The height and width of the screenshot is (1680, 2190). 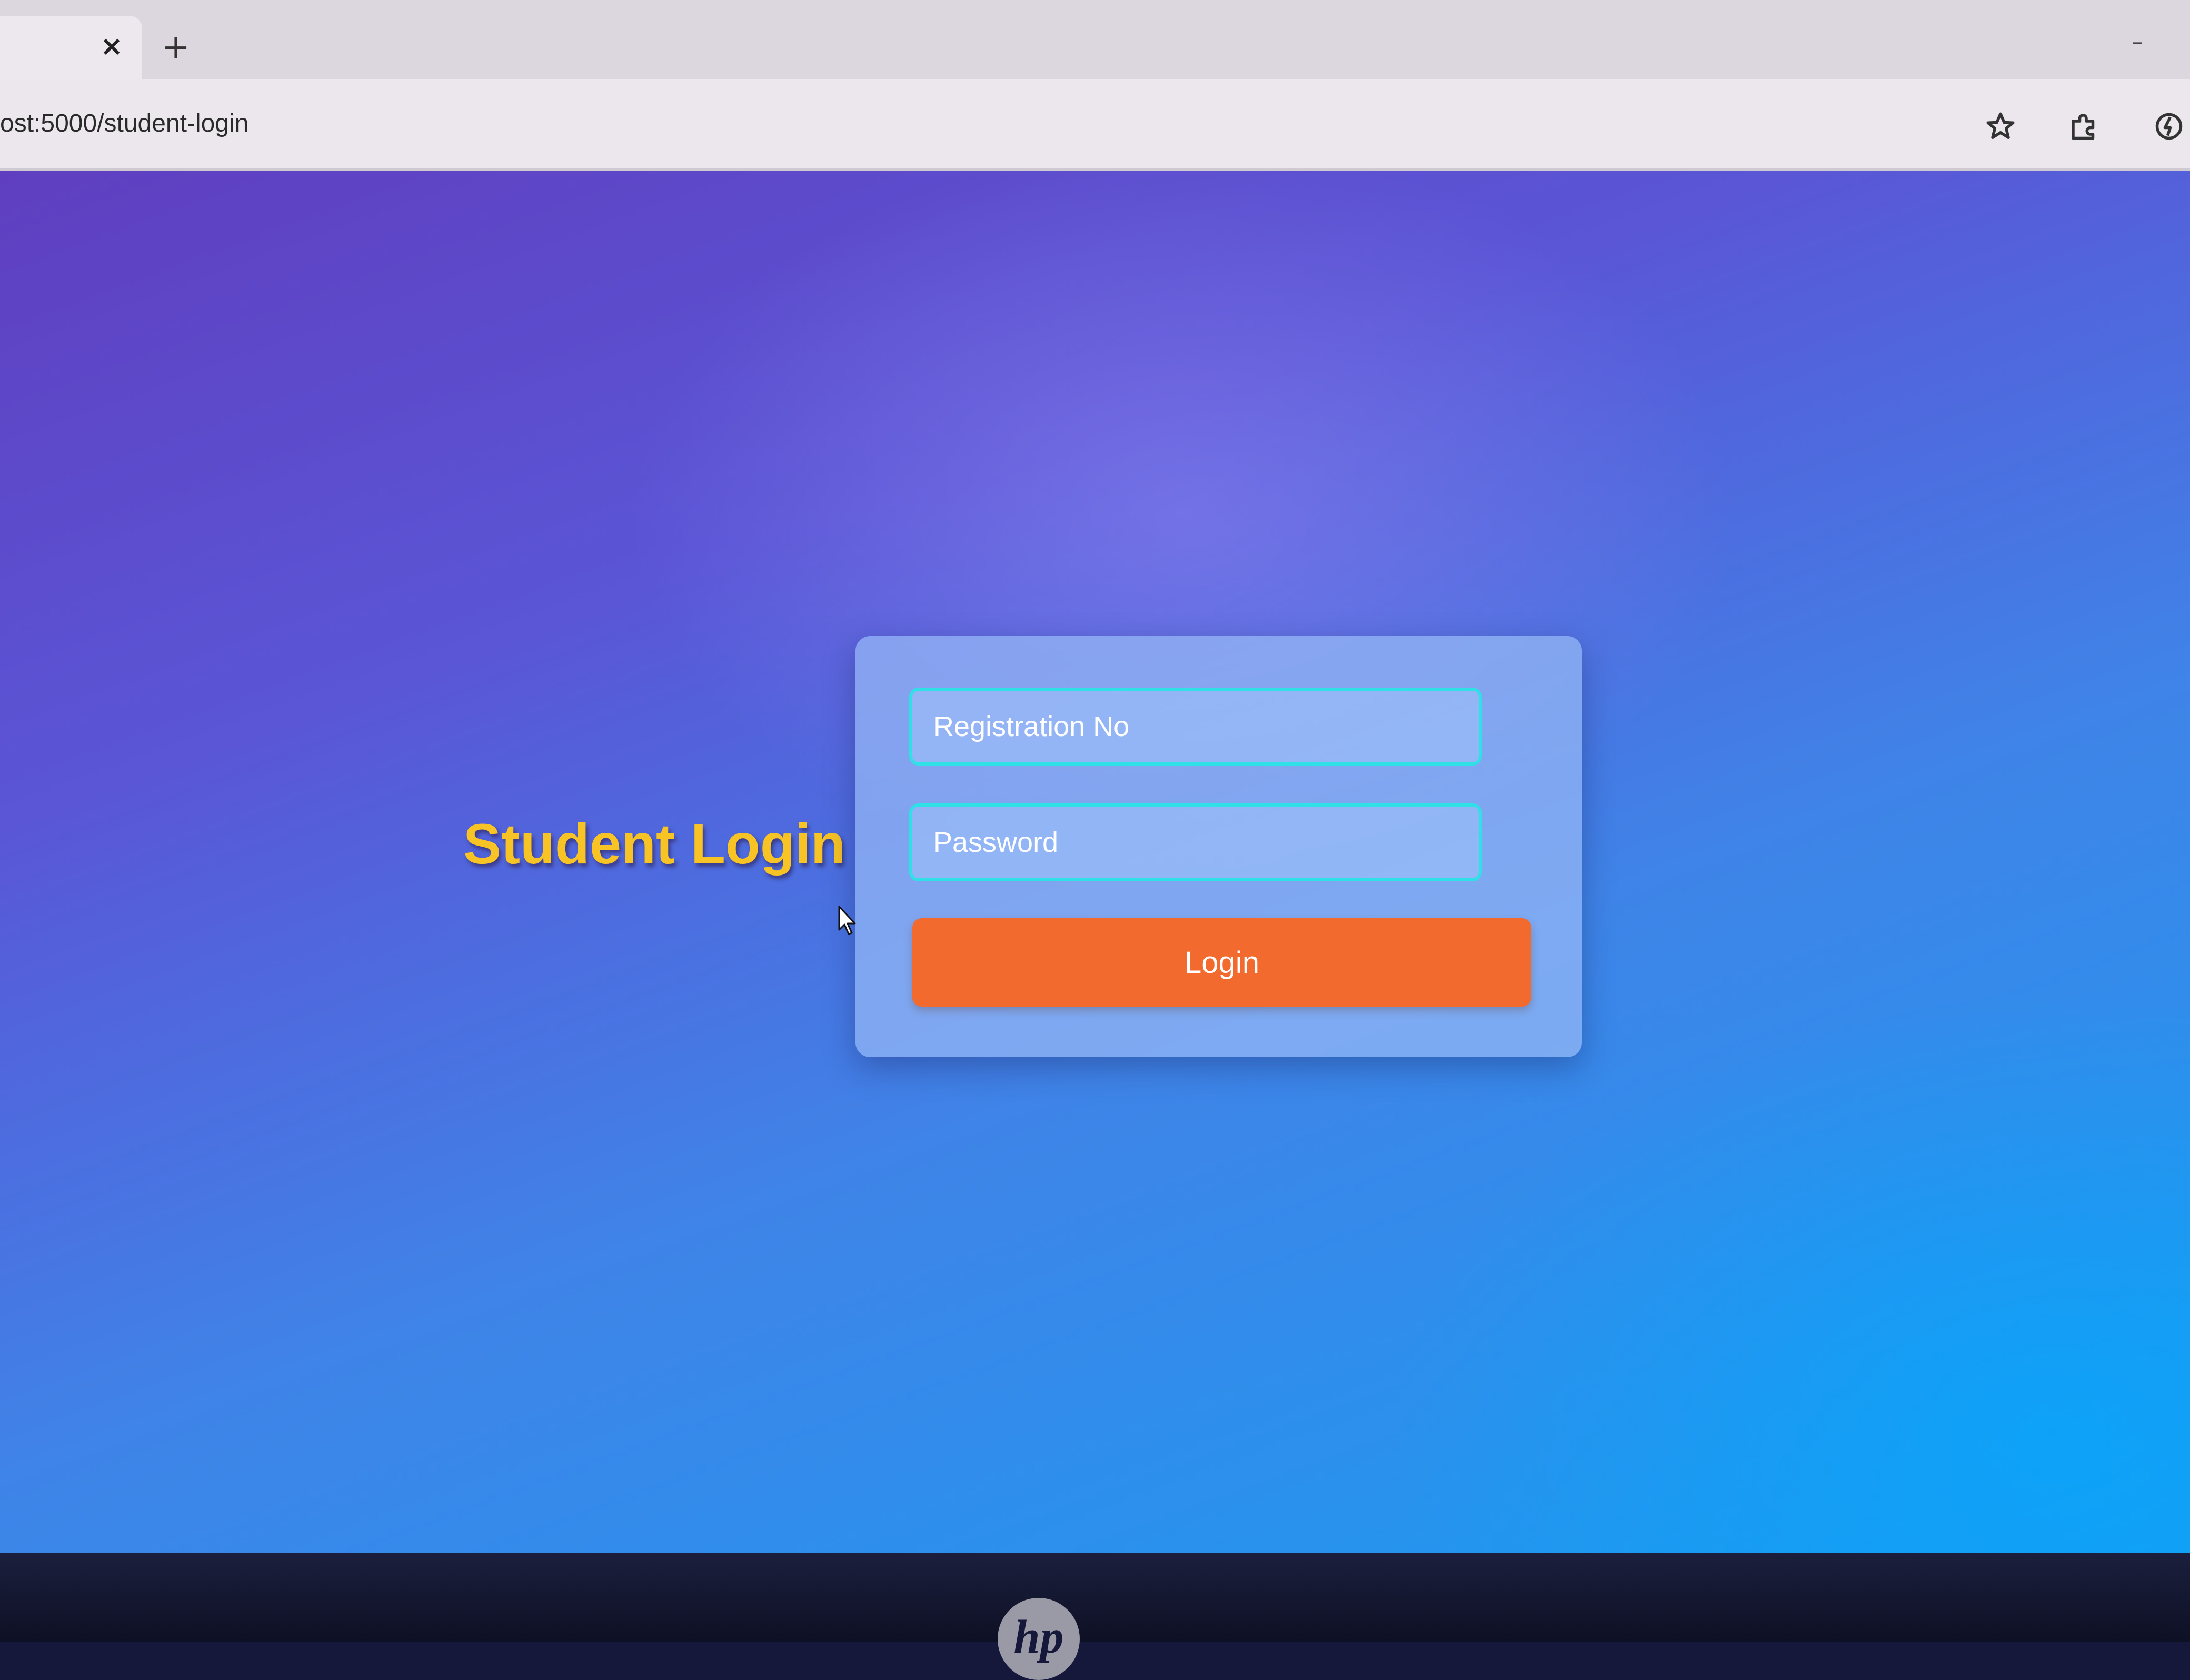 What do you see at coordinates (1195, 842) in the screenshot?
I see `password-input` at bounding box center [1195, 842].